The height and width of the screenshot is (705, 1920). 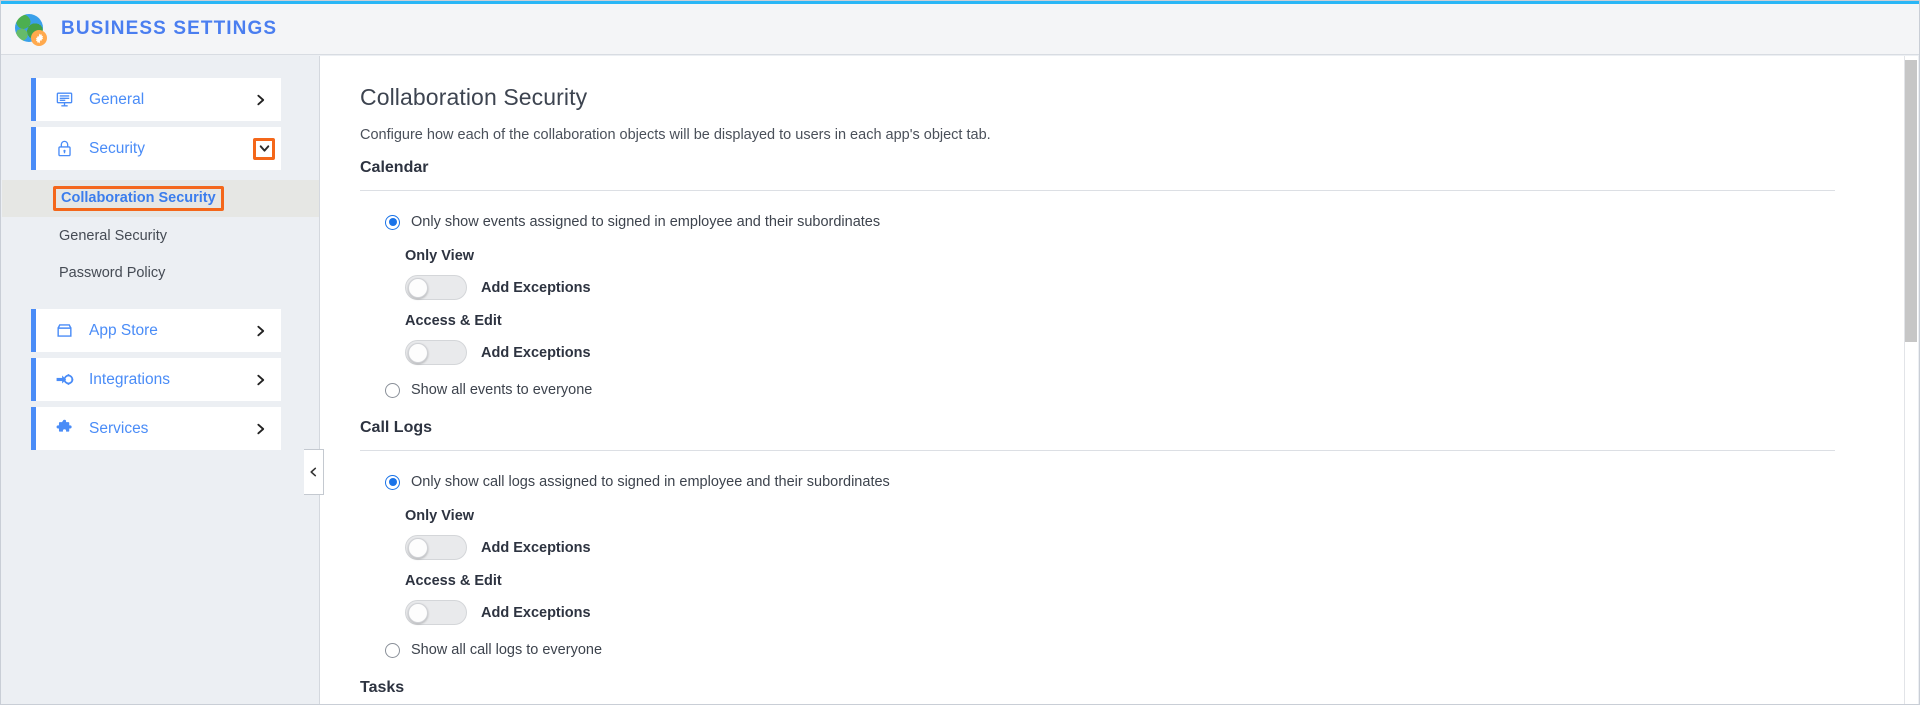 I want to click on sidebar-item-label: App Store, so click(x=123, y=330).